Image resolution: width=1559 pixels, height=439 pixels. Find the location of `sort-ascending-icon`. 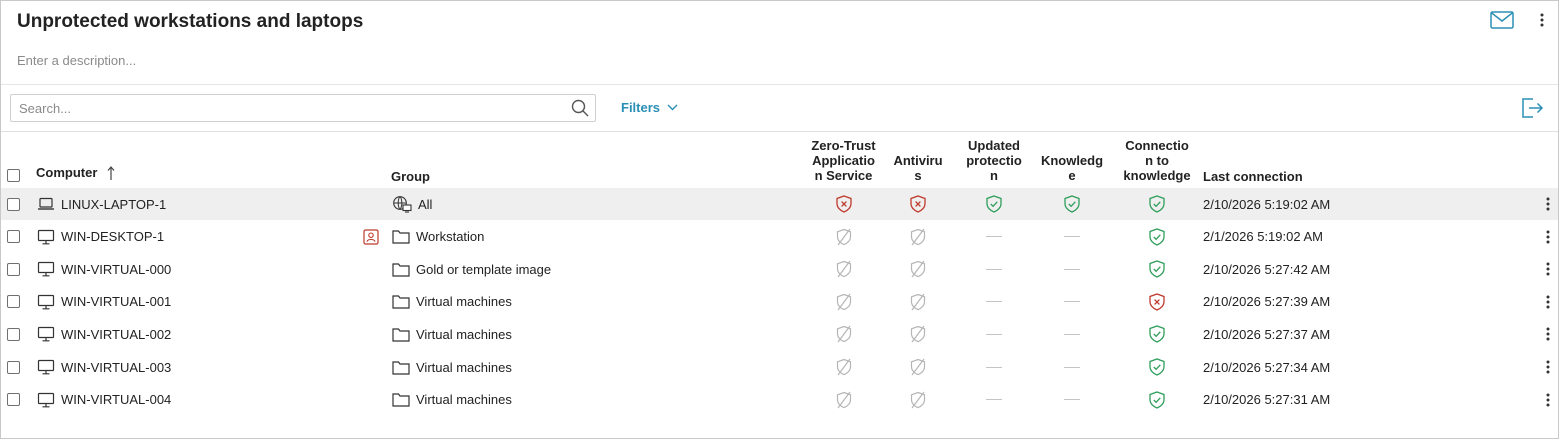

sort-ascending-icon is located at coordinates (111, 172).